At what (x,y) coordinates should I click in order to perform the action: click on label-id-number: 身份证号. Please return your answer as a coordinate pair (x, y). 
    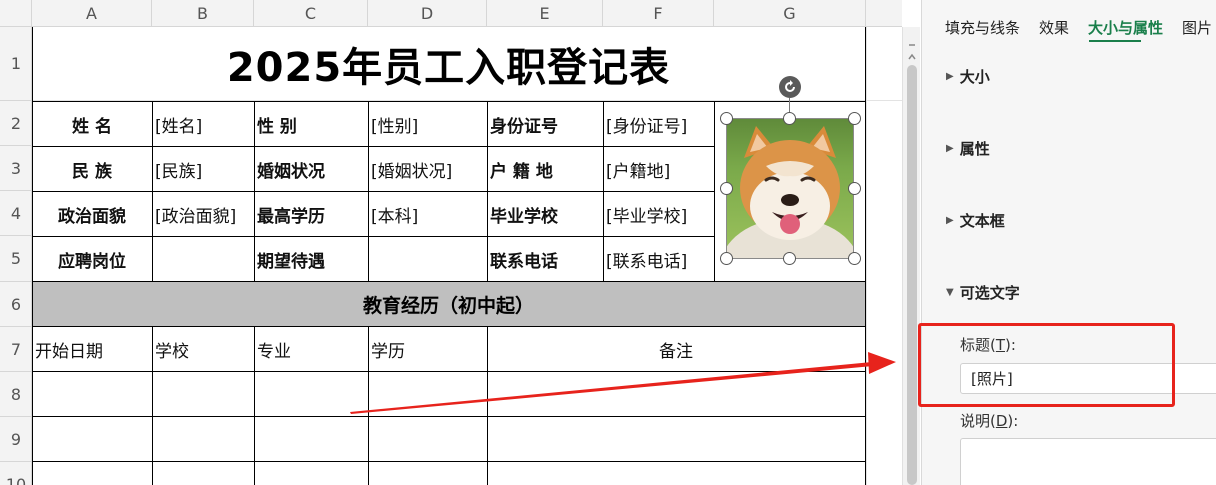
    Looking at the image, I should click on (545, 124).